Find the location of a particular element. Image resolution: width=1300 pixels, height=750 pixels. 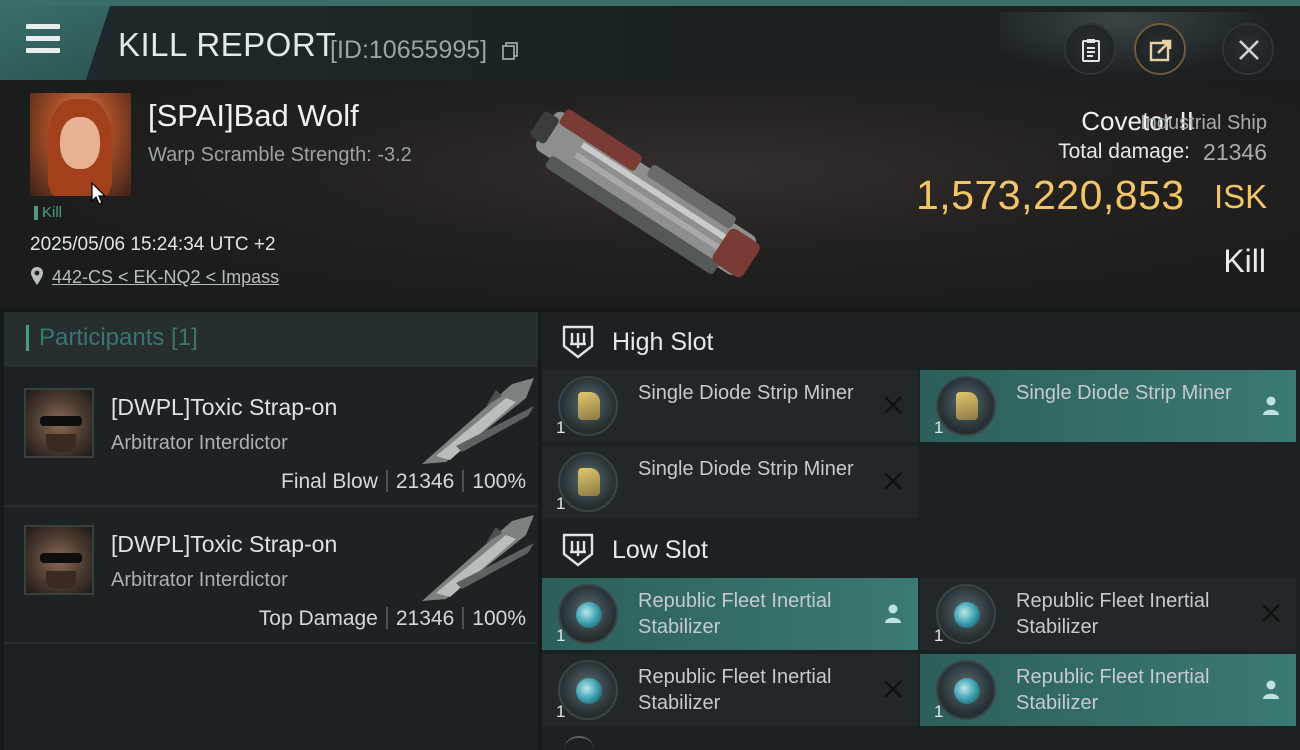

total-damage-label: Total damage: is located at coordinates (1124, 151).